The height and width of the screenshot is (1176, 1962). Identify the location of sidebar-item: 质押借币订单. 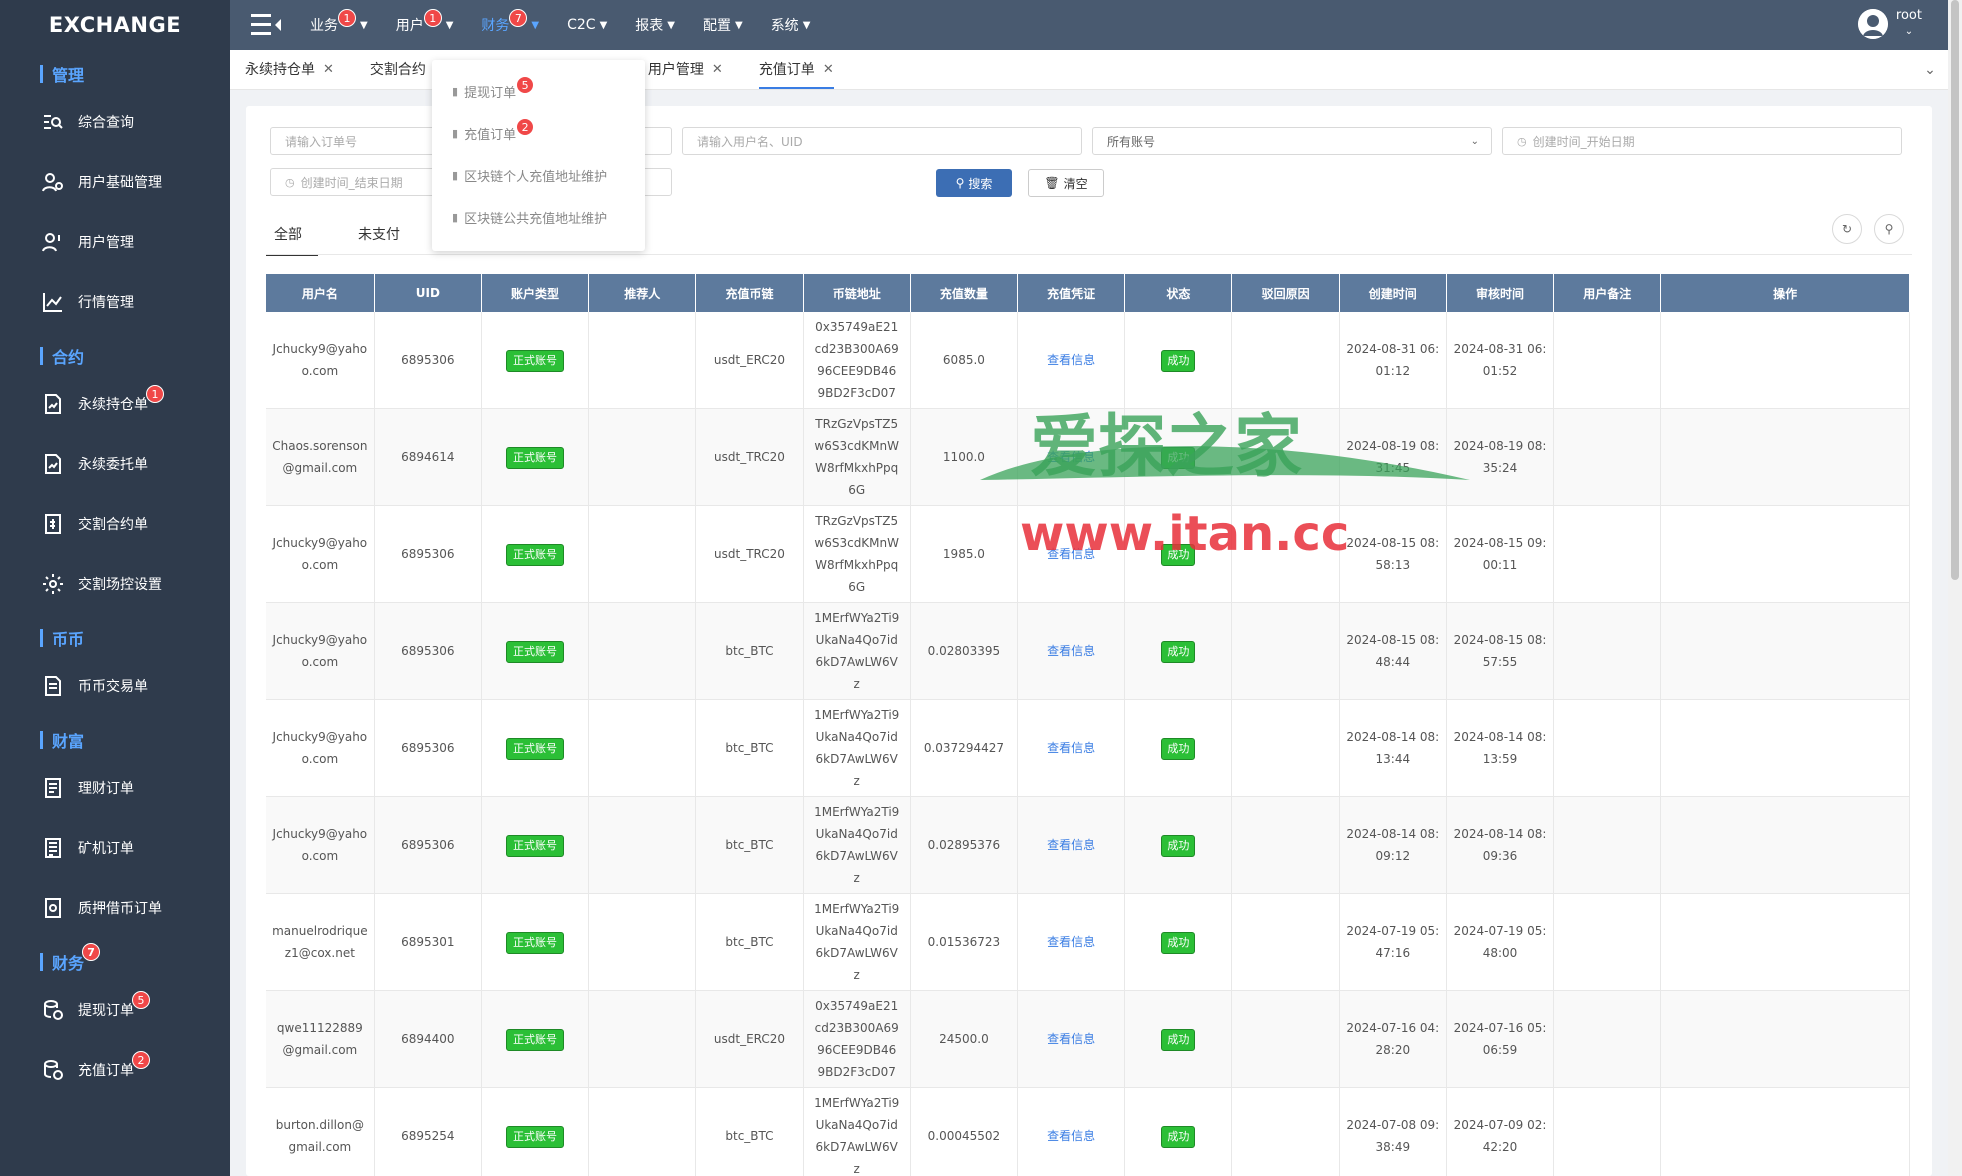
(115, 908).